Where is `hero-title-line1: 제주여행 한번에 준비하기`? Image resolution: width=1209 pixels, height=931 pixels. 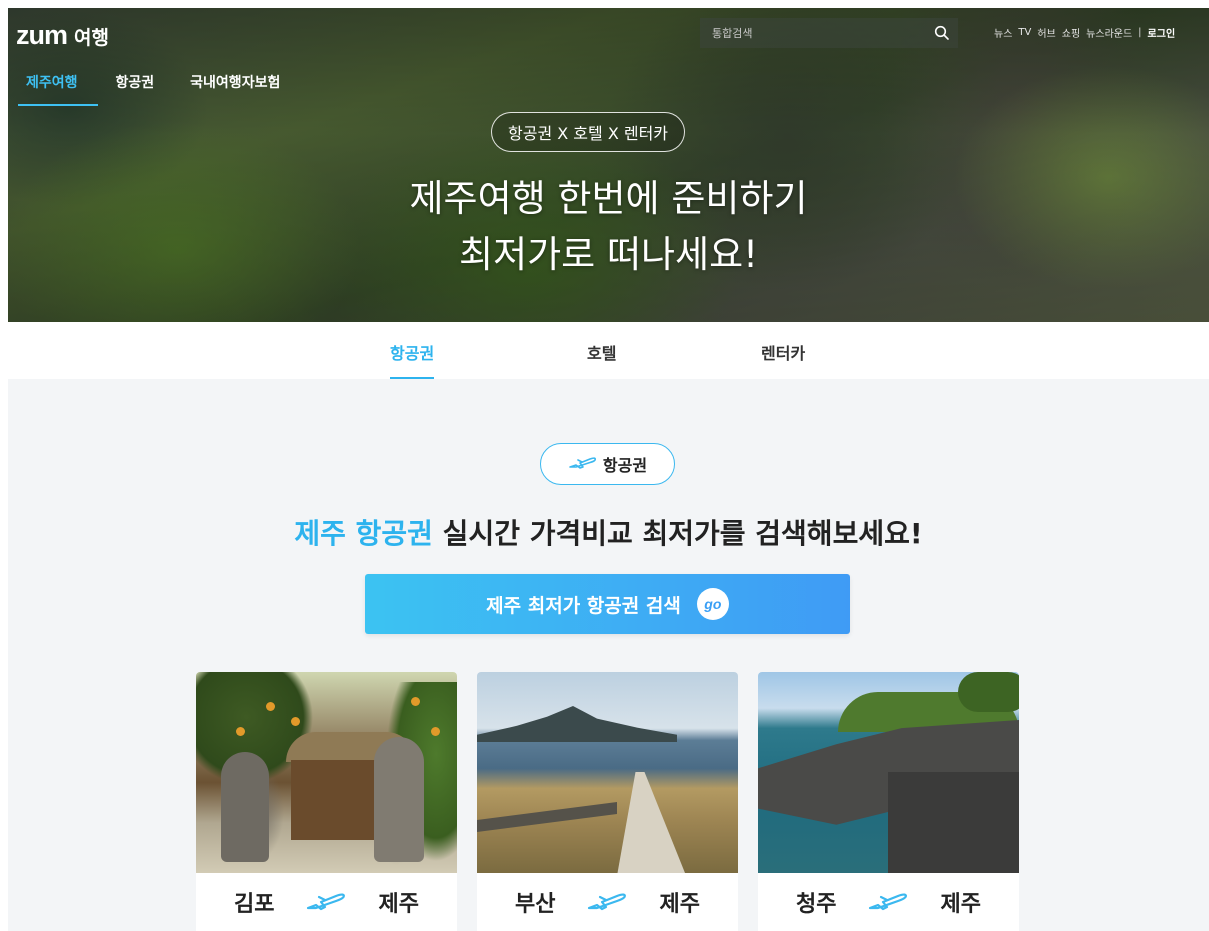 hero-title-line1: 제주여행 한번에 준비하기 is located at coordinates (608, 198).